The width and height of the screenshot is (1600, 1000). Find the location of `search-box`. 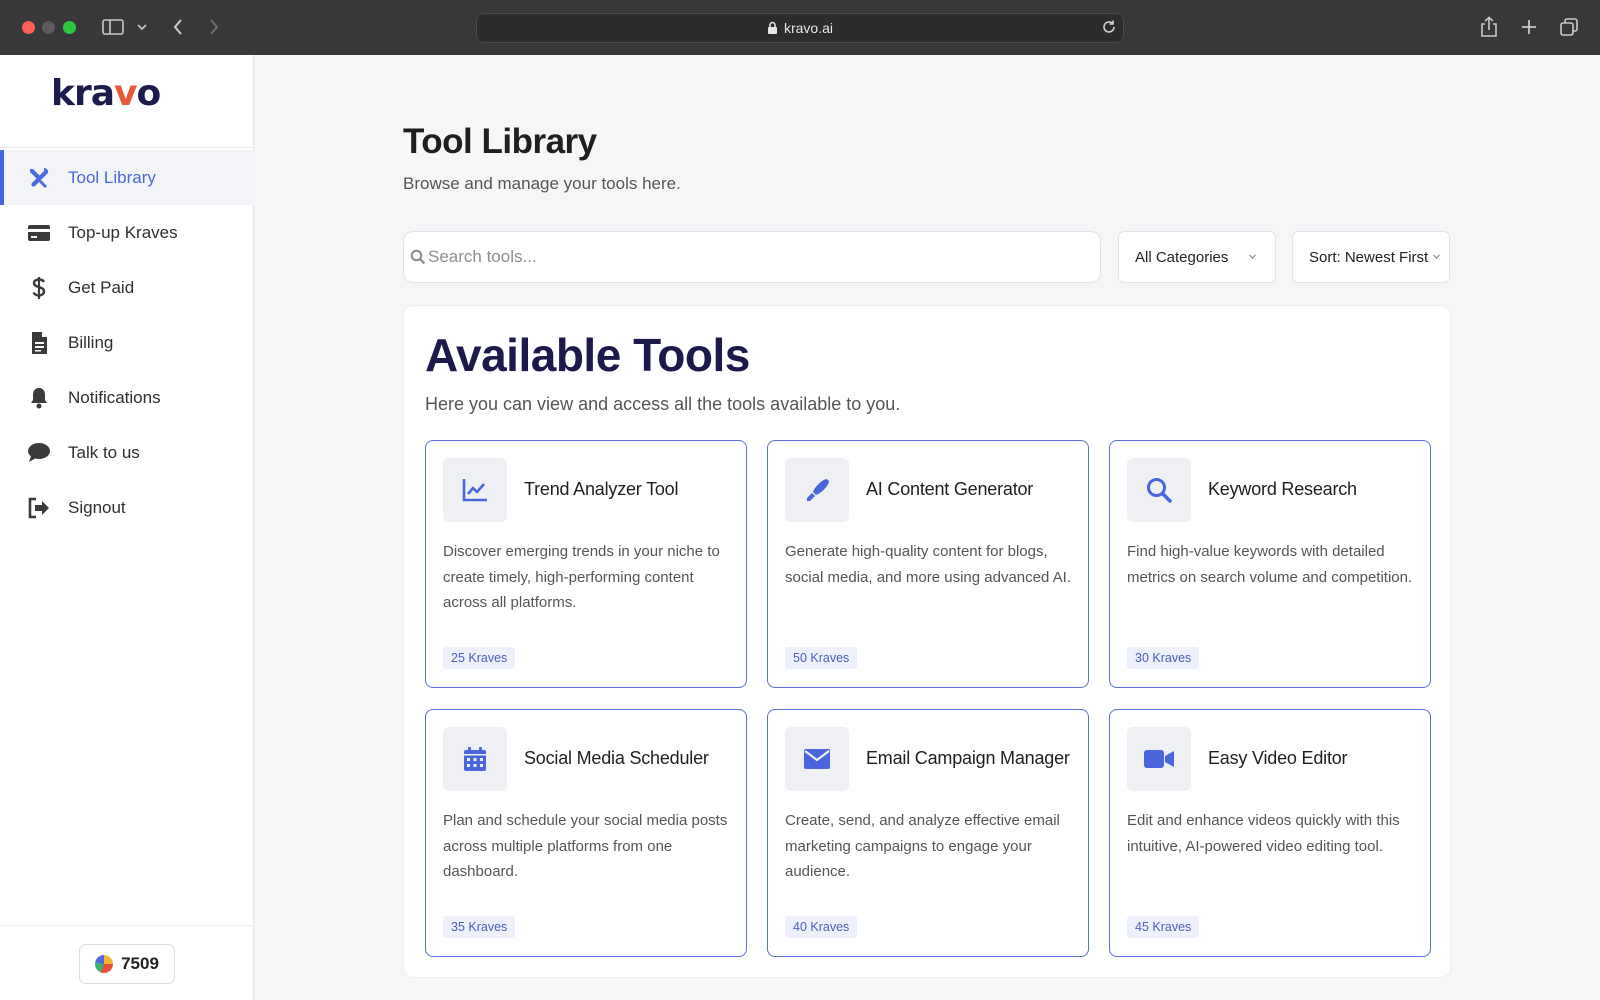

search-box is located at coordinates (752, 257).